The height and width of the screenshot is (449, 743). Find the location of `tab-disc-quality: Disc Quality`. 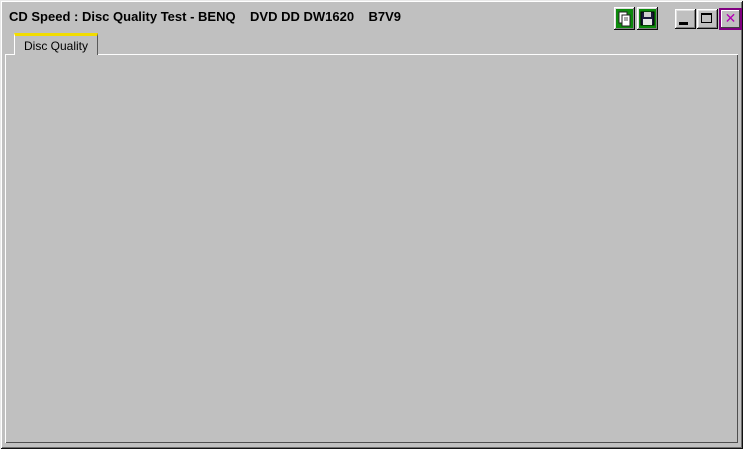

tab-disc-quality: Disc Quality is located at coordinates (56, 44).